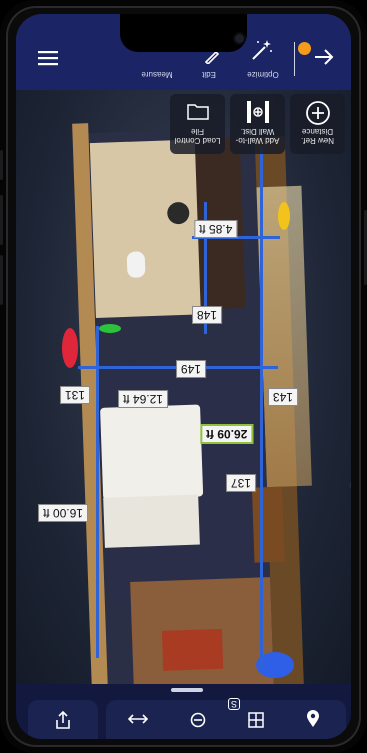 The image size is (367, 753). I want to click on bathroom-area, so click(150, 229).